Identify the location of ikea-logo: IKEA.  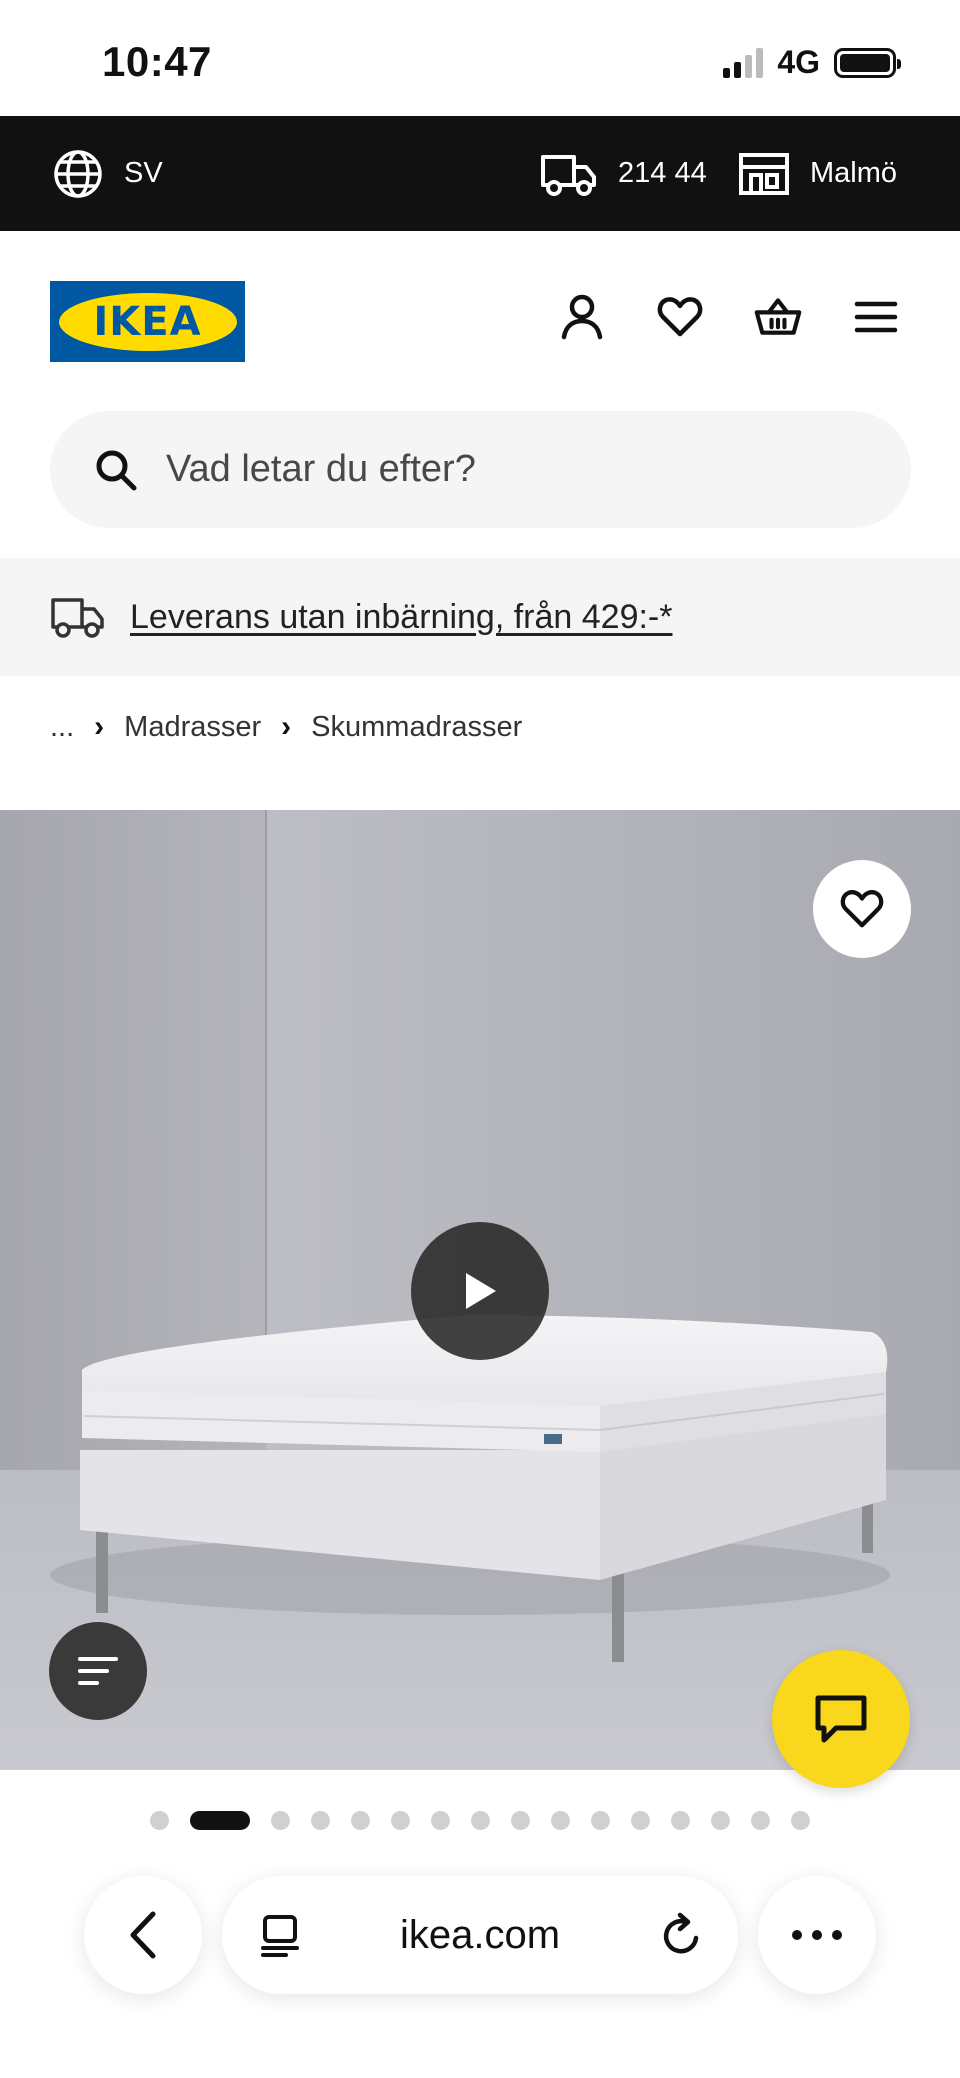
(147, 321).